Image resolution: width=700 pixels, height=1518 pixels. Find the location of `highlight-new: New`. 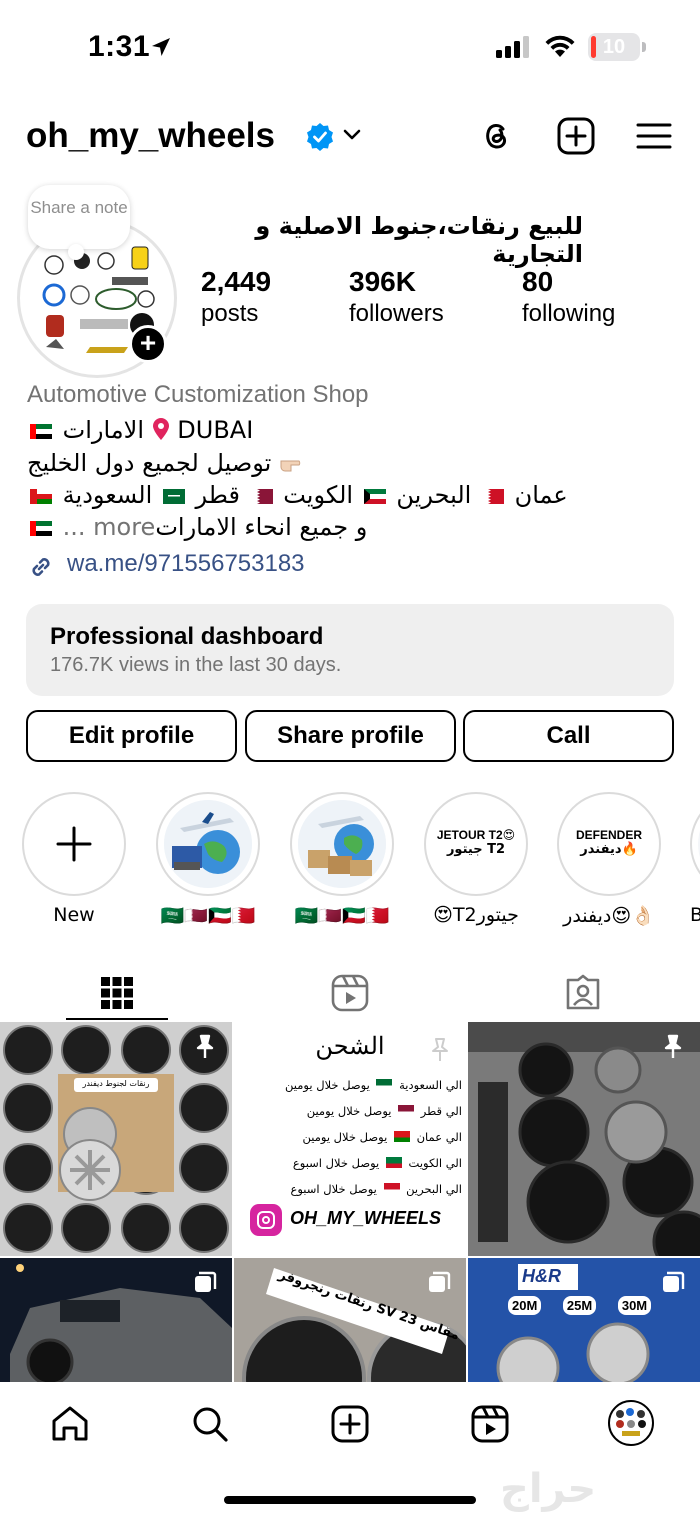

highlight-new: New is located at coordinates (74, 859).